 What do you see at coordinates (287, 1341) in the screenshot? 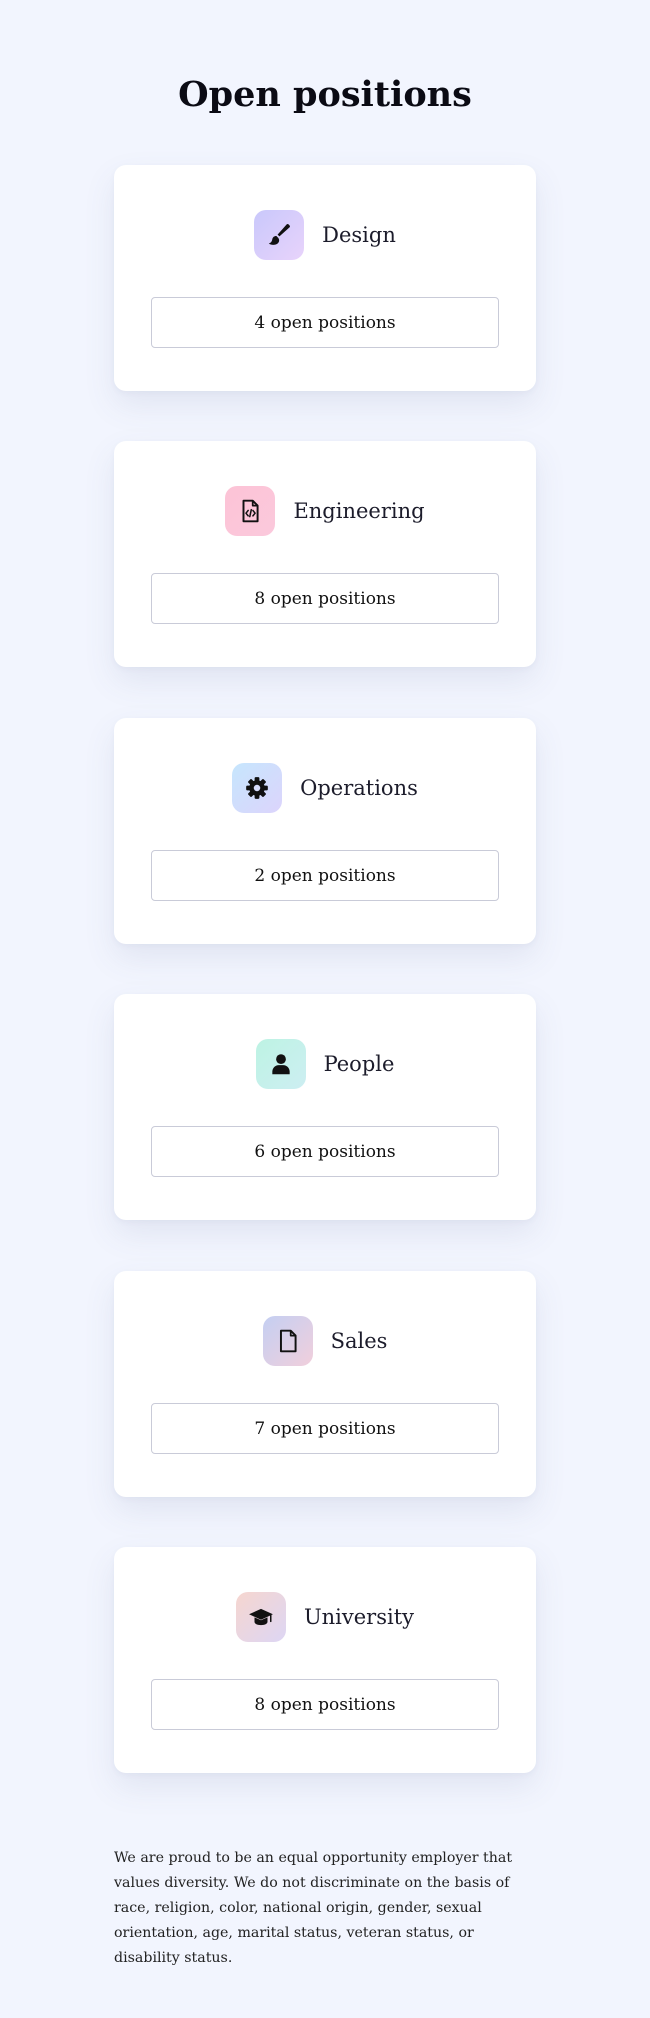
I see `document-icon` at bounding box center [287, 1341].